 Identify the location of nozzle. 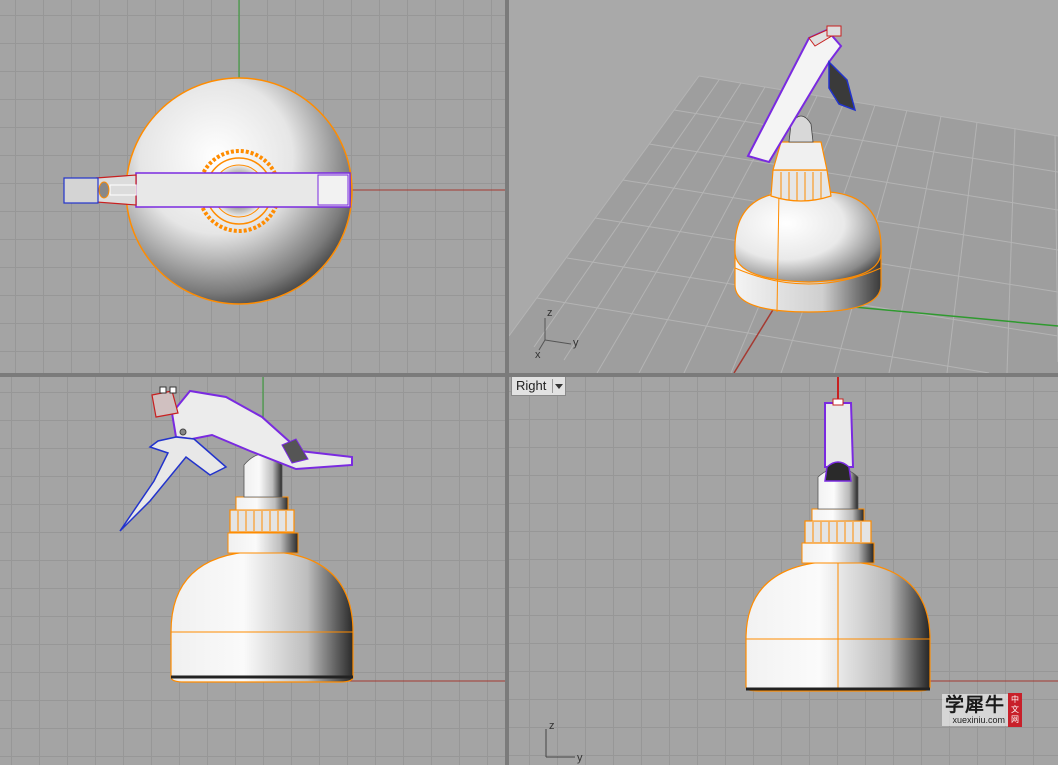
(165, 404).